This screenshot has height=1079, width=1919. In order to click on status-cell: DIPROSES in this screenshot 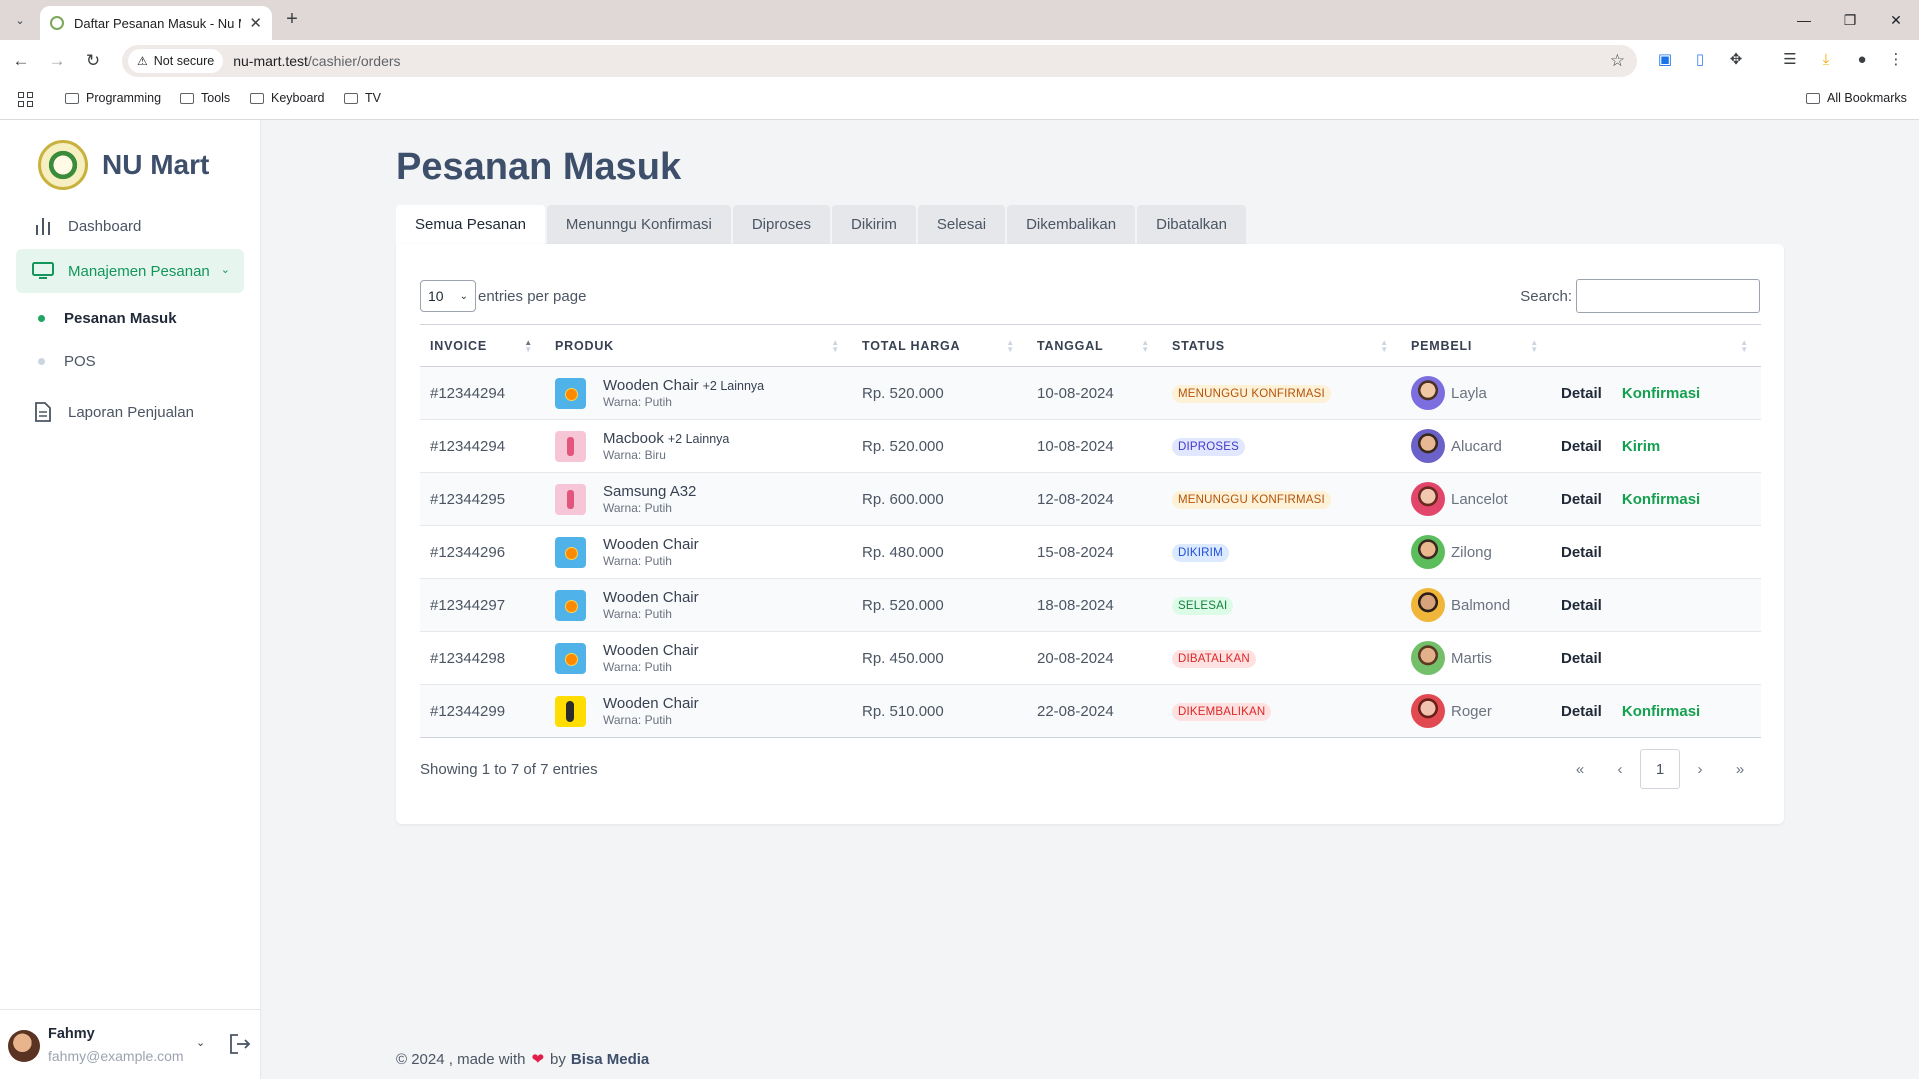, I will do `click(1281, 446)`.